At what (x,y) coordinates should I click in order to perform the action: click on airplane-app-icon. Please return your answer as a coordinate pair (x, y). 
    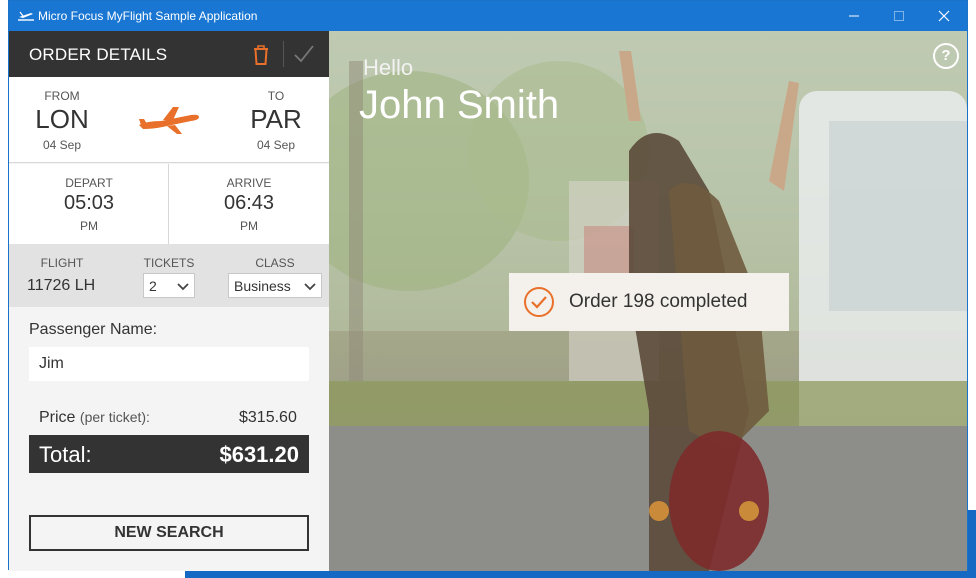
    Looking at the image, I should click on (26, 16).